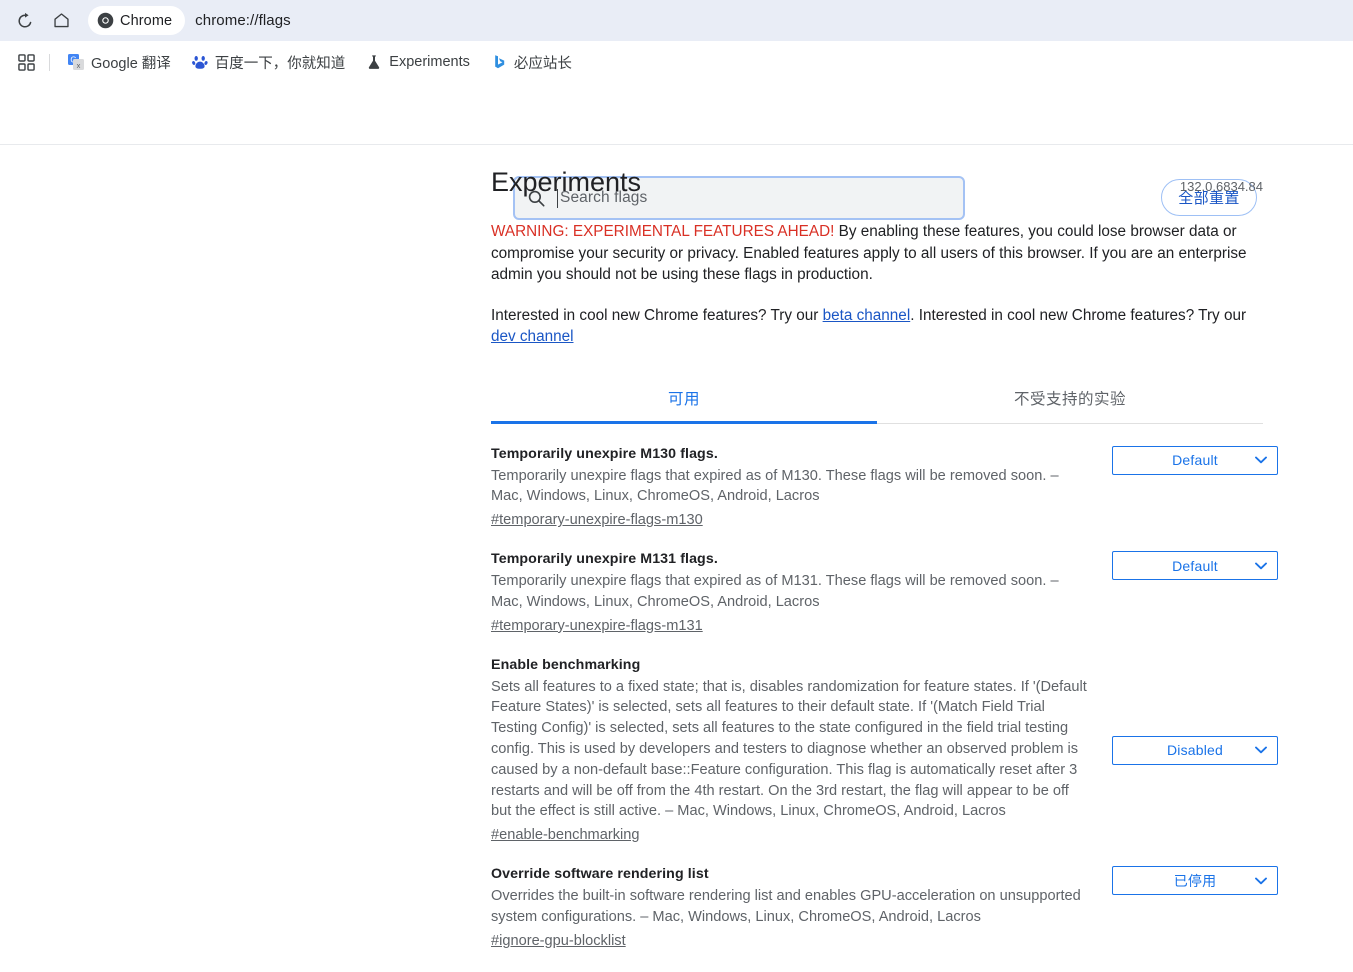 The image size is (1353, 972). Describe the element at coordinates (600, 874) in the screenshot. I see `flag-name: Override software rendering list` at that location.